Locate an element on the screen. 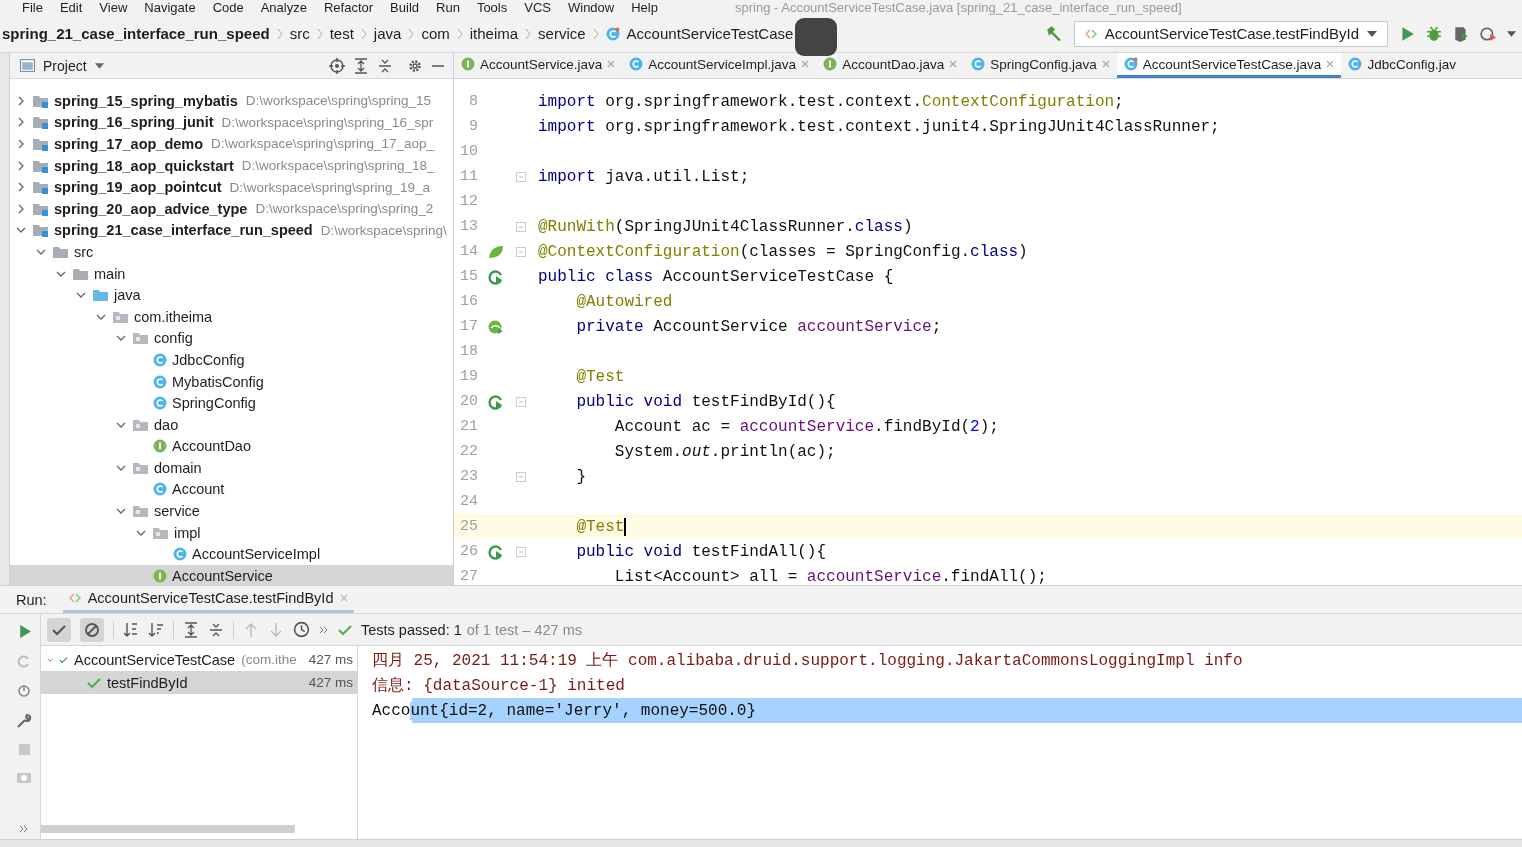 The image size is (1522, 847). breadcrumb: java is located at coordinates (387, 33).